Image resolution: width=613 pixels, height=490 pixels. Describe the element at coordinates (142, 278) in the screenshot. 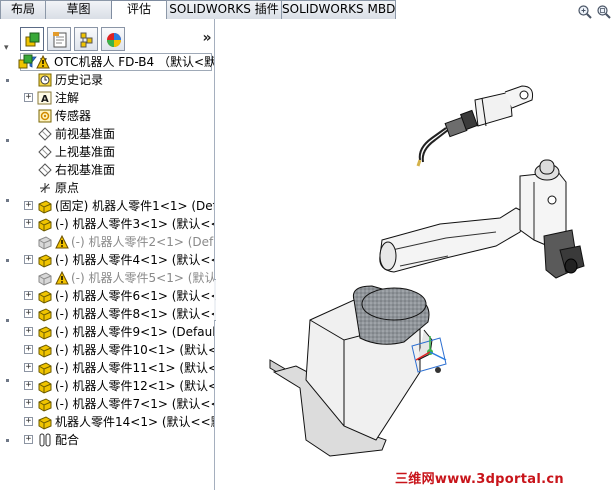

I see `tree-item-label: (-) 机器人零件5<1> (默认<` at that location.